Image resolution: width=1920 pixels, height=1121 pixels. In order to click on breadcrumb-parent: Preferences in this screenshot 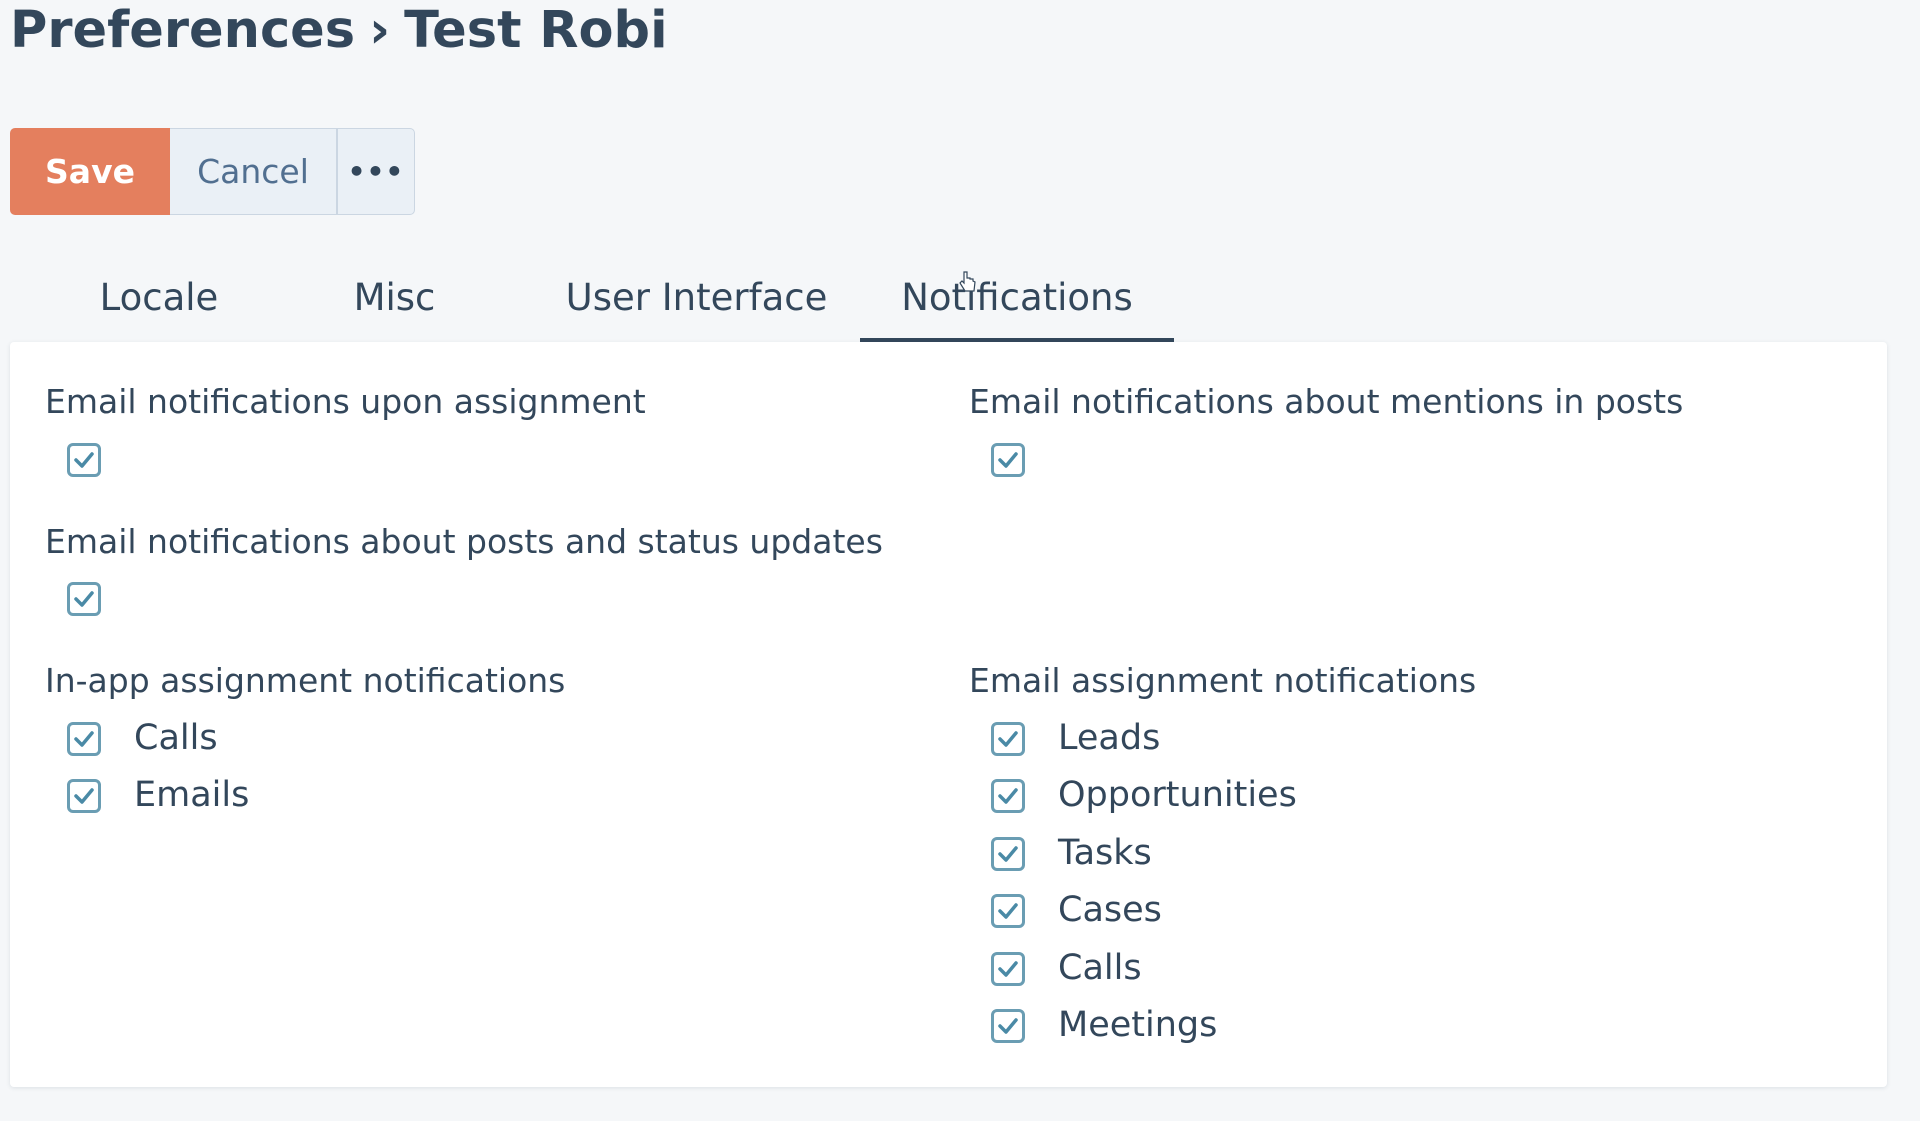, I will do `click(182, 30)`.